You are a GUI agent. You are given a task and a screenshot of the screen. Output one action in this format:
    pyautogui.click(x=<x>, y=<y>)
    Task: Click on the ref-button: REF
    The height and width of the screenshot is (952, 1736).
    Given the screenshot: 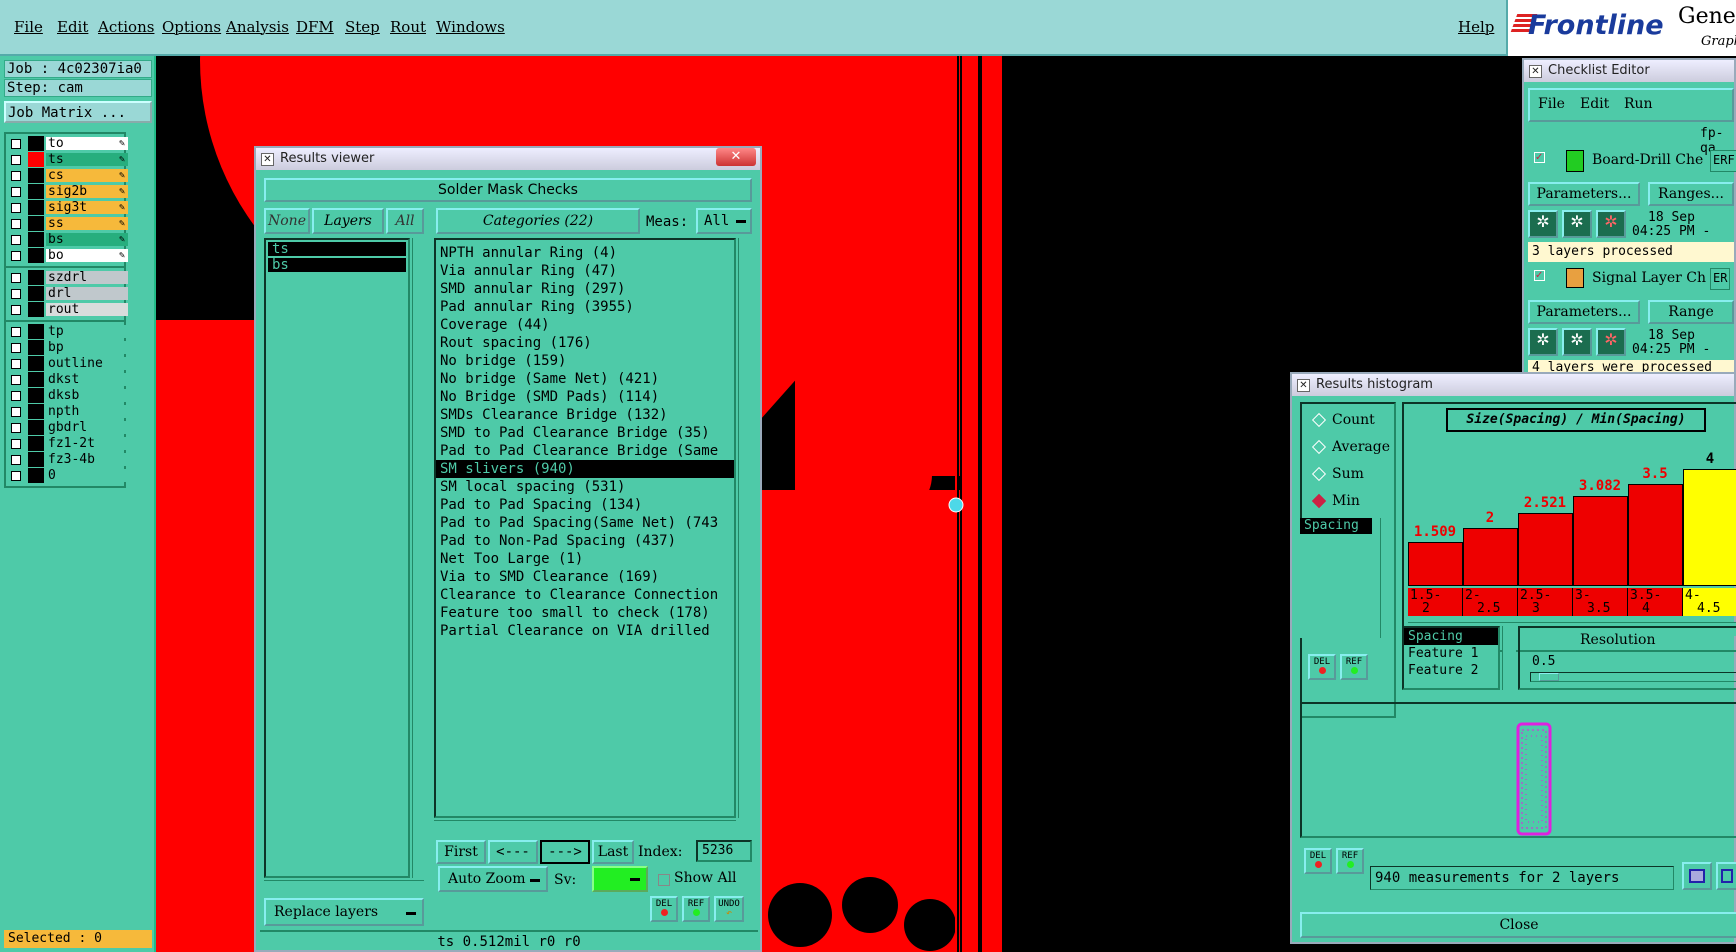 What is the action you would take?
    pyautogui.click(x=696, y=909)
    